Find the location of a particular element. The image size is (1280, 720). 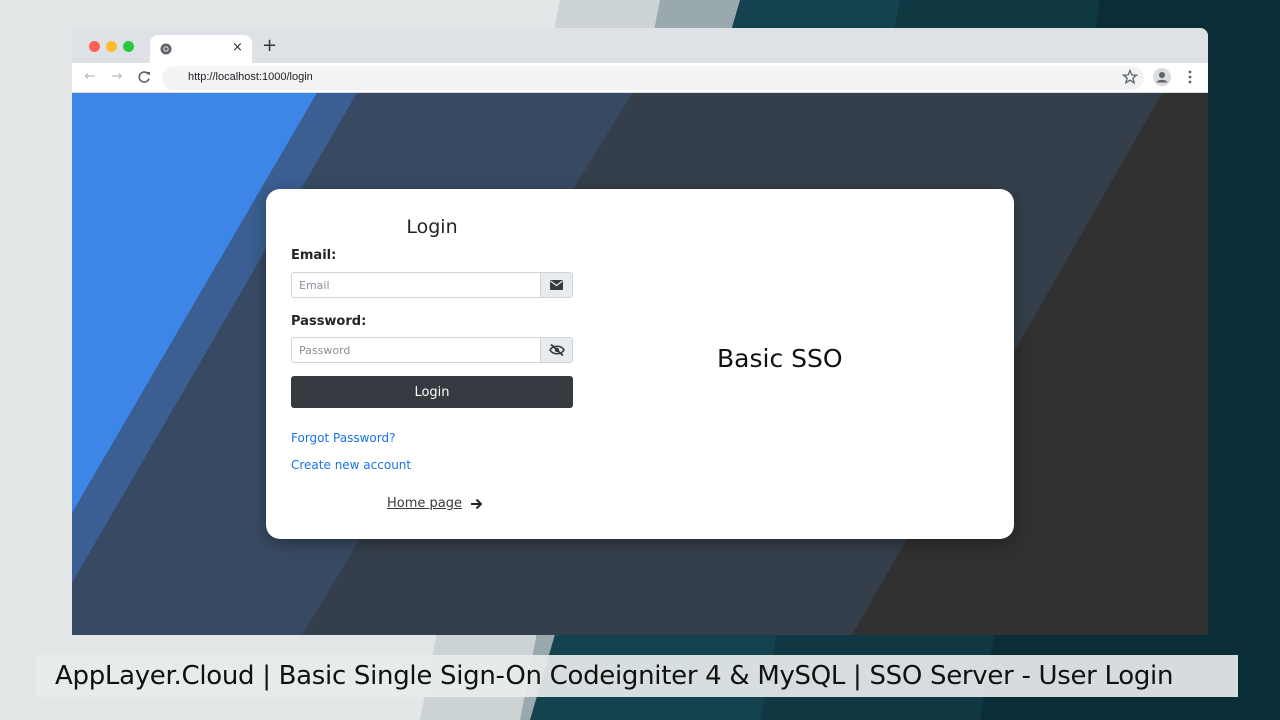

password-input-group is located at coordinates (432, 350).